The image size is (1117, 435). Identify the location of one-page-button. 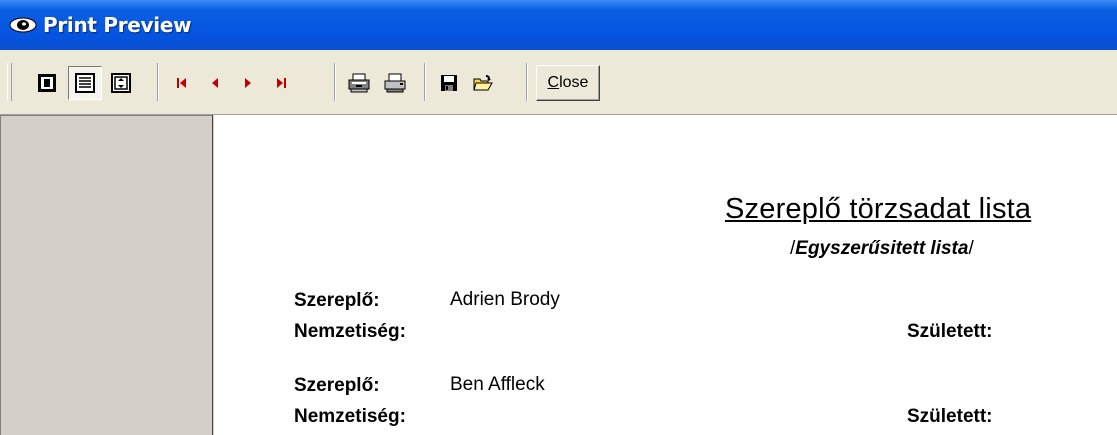
(47, 83).